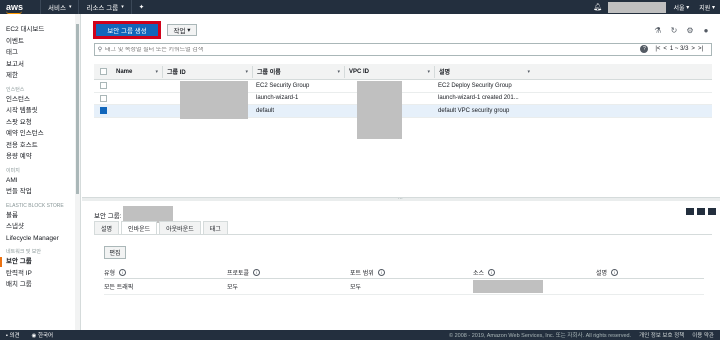 The width and height of the screenshot is (720, 340). I want to click on redacted-group-ids, so click(214, 100).